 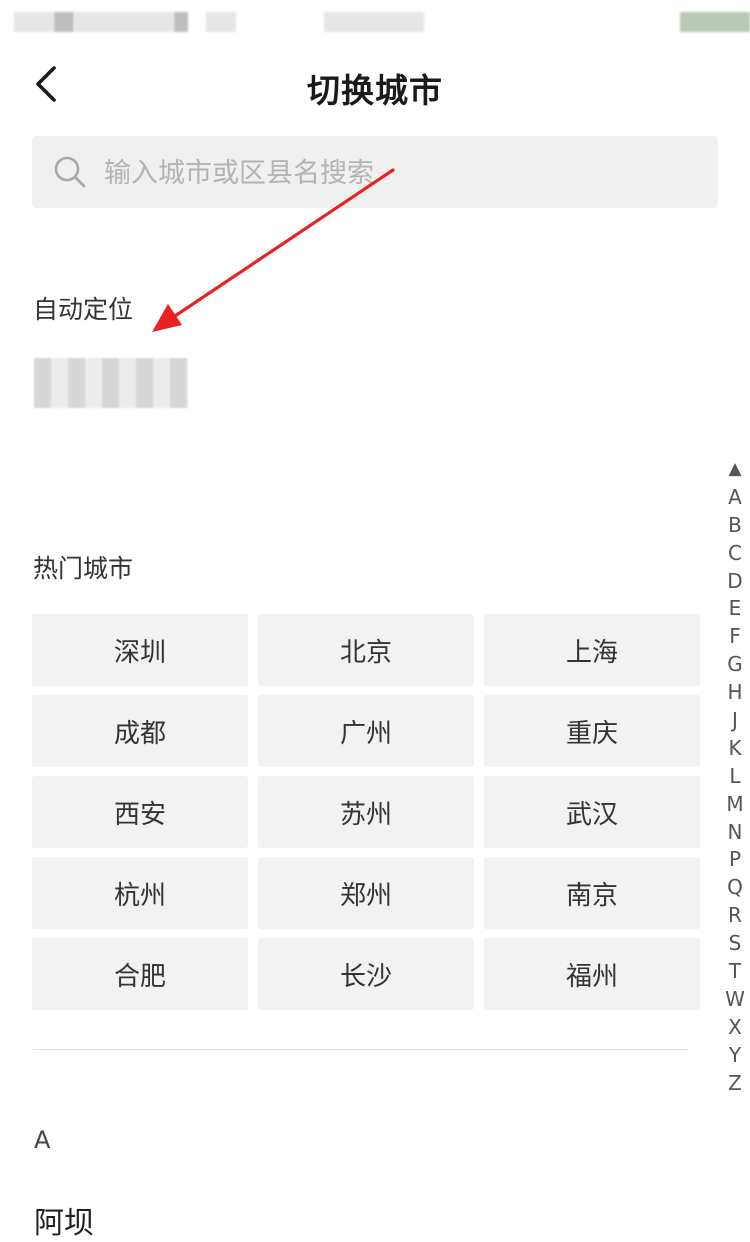 What do you see at coordinates (592, 731) in the screenshot?
I see `hot-city-button: 重庆` at bounding box center [592, 731].